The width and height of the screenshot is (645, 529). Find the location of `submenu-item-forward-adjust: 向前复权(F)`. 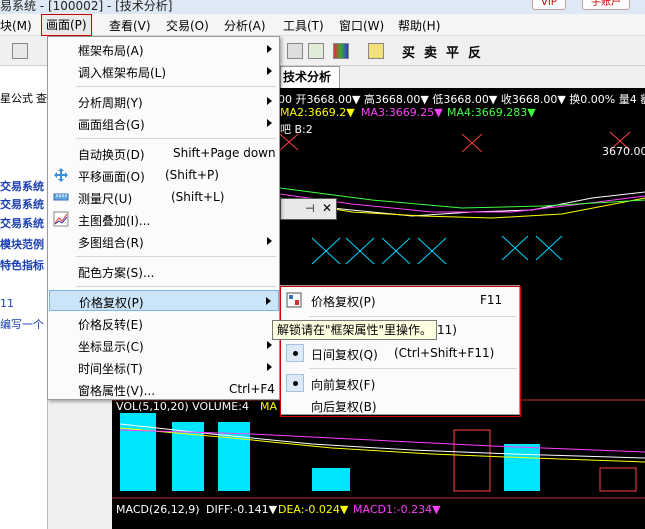

submenu-item-forward-adjust: 向前复权(F) is located at coordinates (400, 383).